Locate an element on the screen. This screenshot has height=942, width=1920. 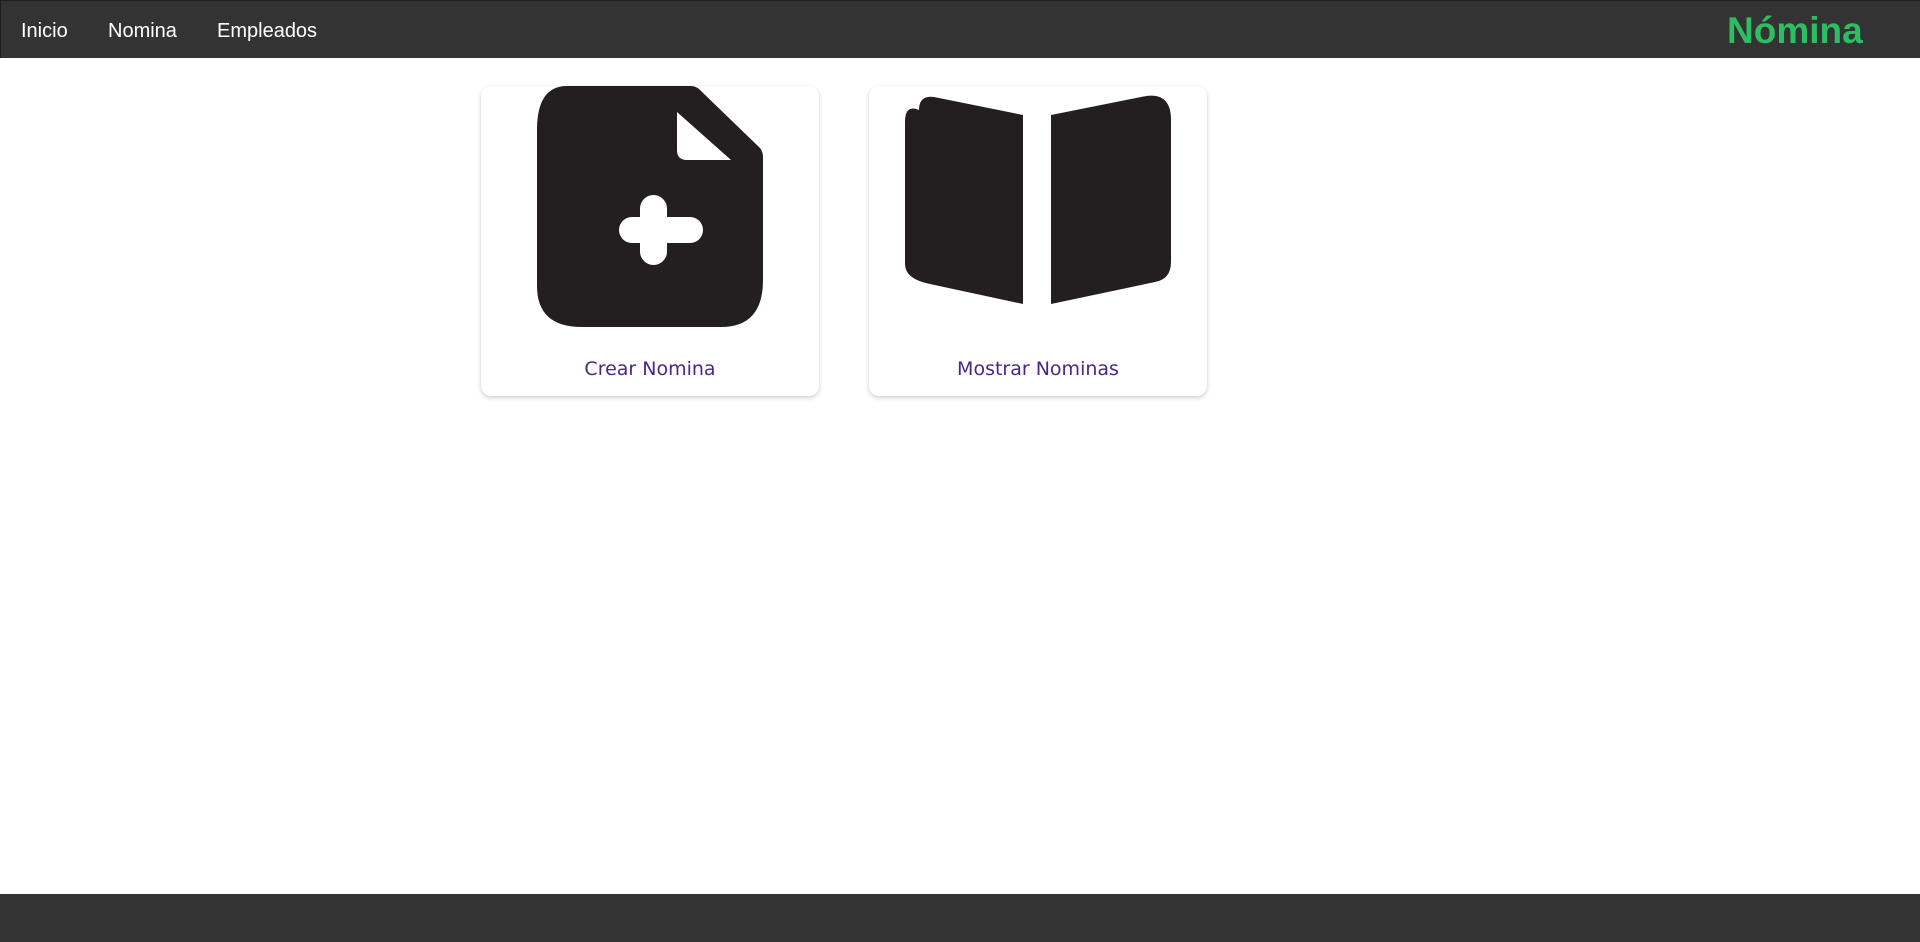
top-navbar: Inicio Nomina Empleados Nómina is located at coordinates (960, 29).